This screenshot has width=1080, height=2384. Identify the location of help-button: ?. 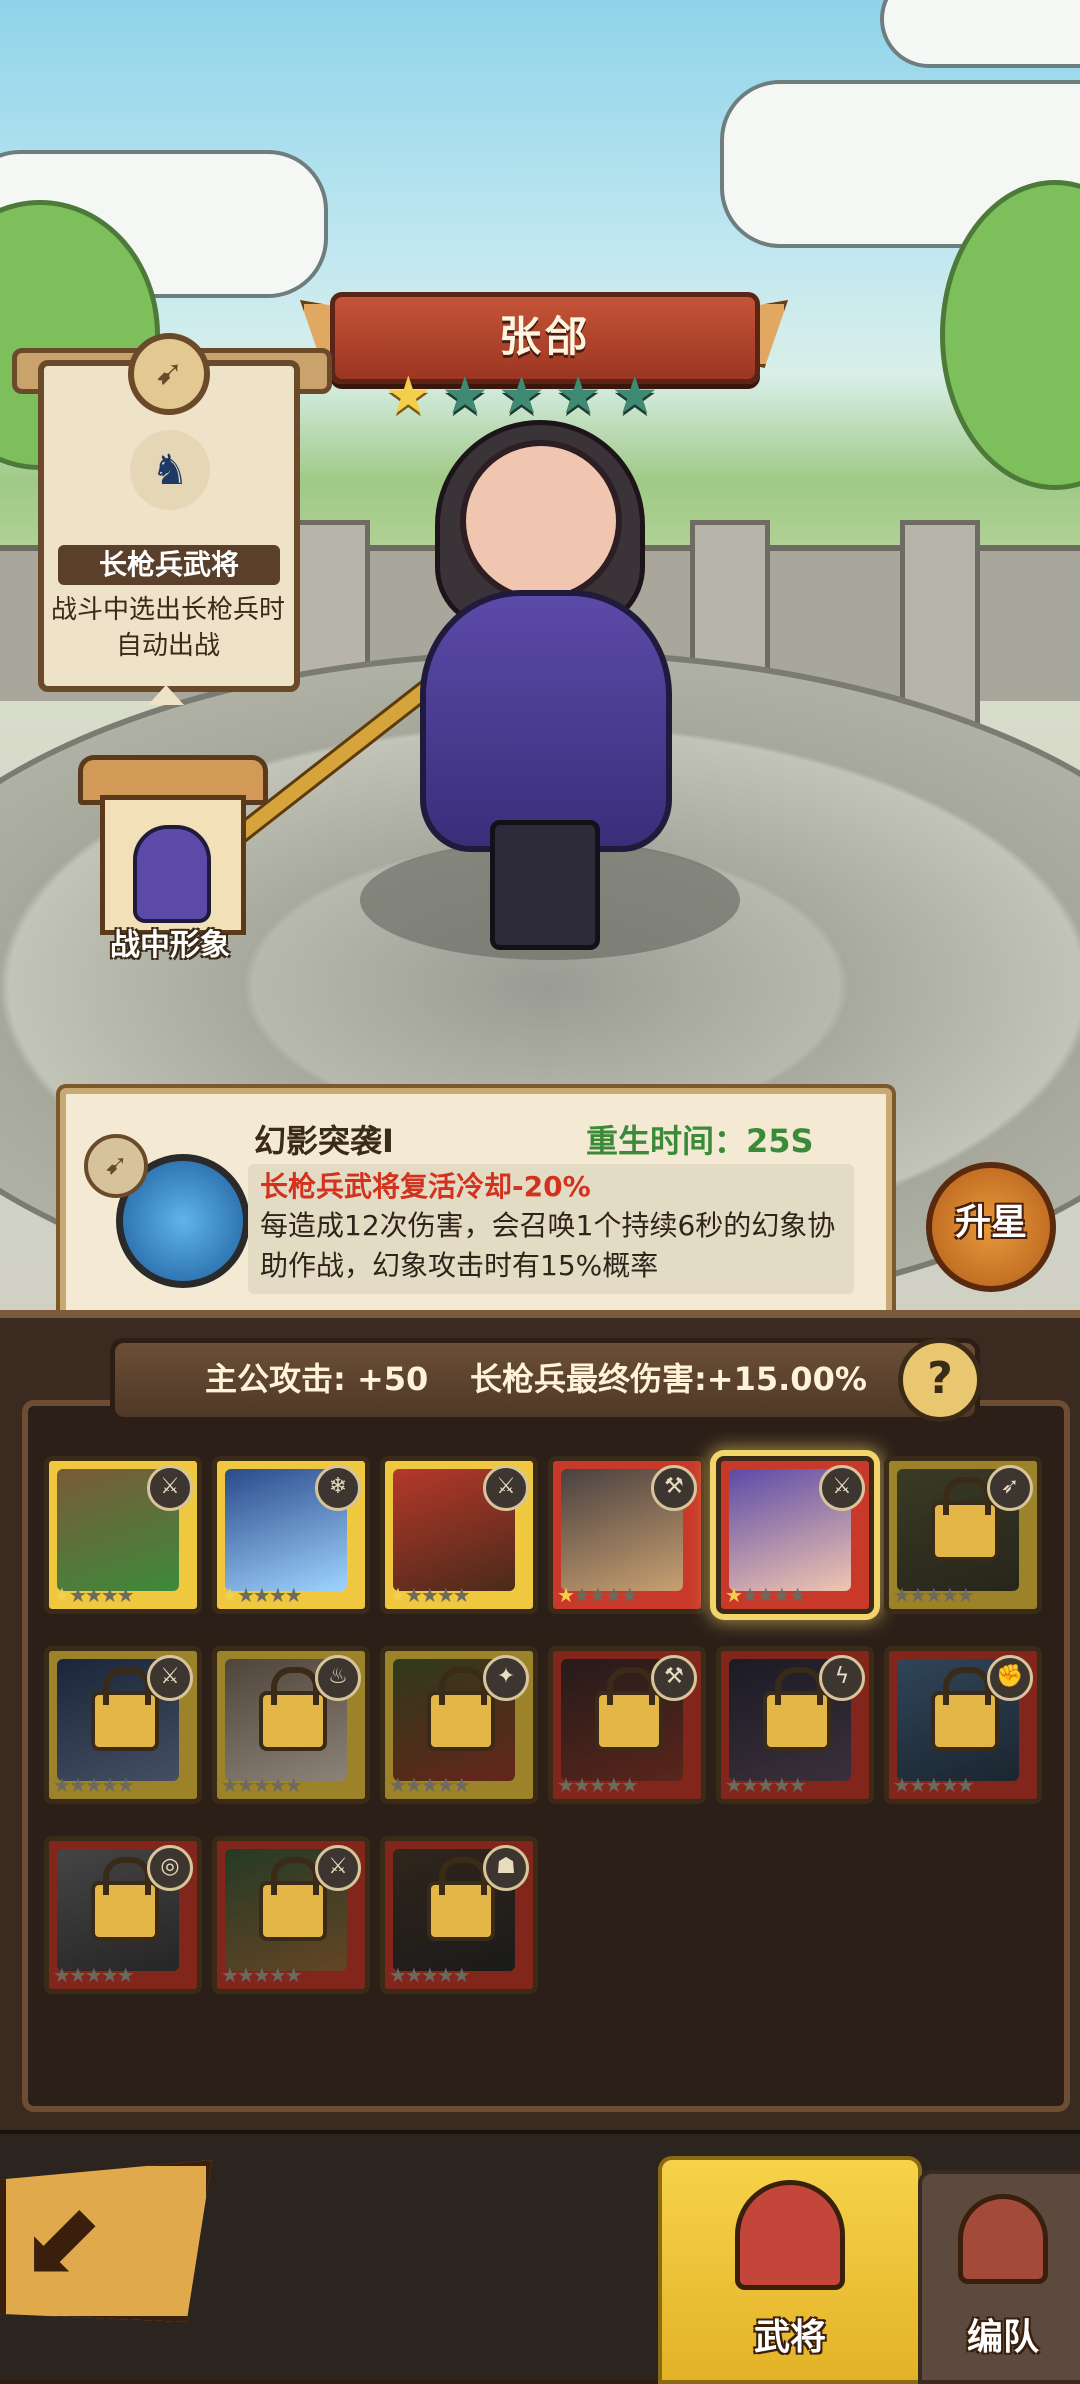
(940, 1380).